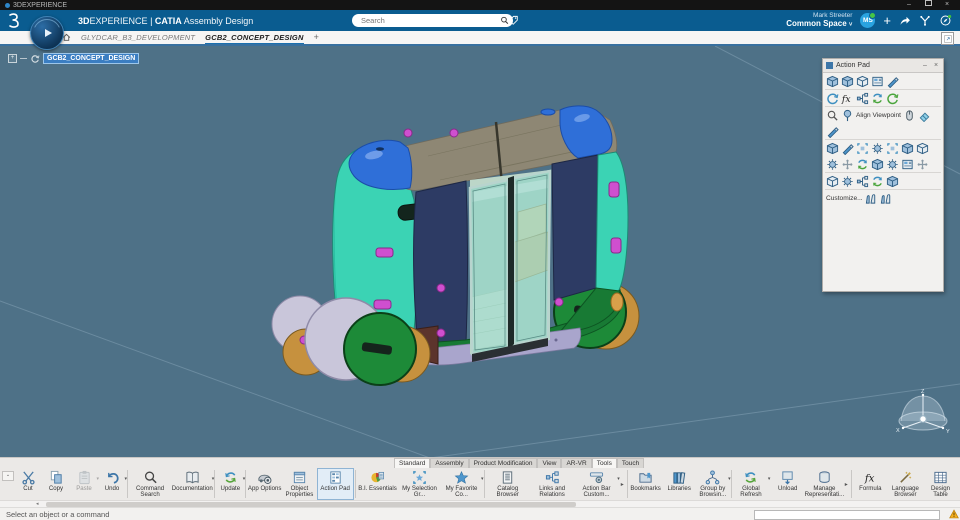 The height and width of the screenshot is (520, 960). Describe the element at coordinates (751, 484) in the screenshot. I see `global-refresh-button: ▾ Global Refresh` at that location.